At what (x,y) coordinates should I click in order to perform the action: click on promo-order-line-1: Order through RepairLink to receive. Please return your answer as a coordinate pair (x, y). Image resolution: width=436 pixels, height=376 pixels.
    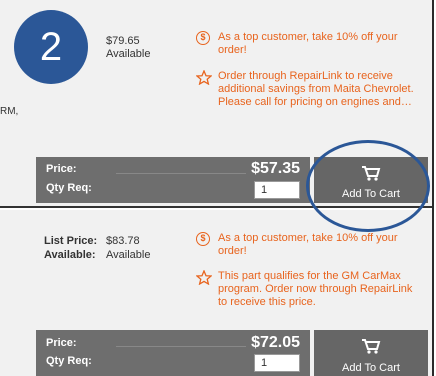
    Looking at the image, I should click on (305, 76).